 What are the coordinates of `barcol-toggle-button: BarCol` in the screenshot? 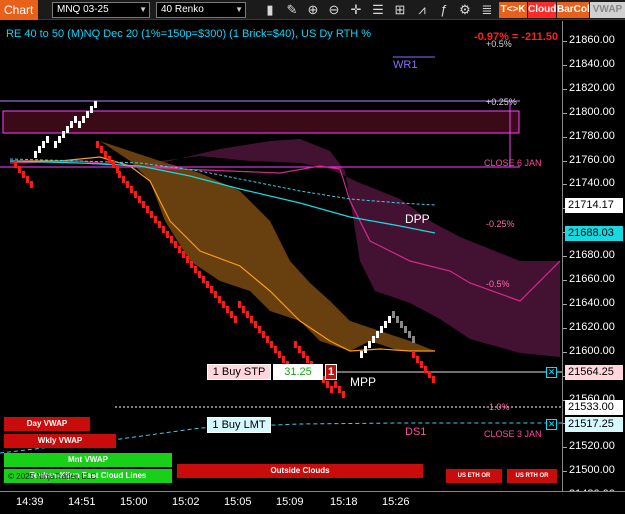 It's located at (573, 10).